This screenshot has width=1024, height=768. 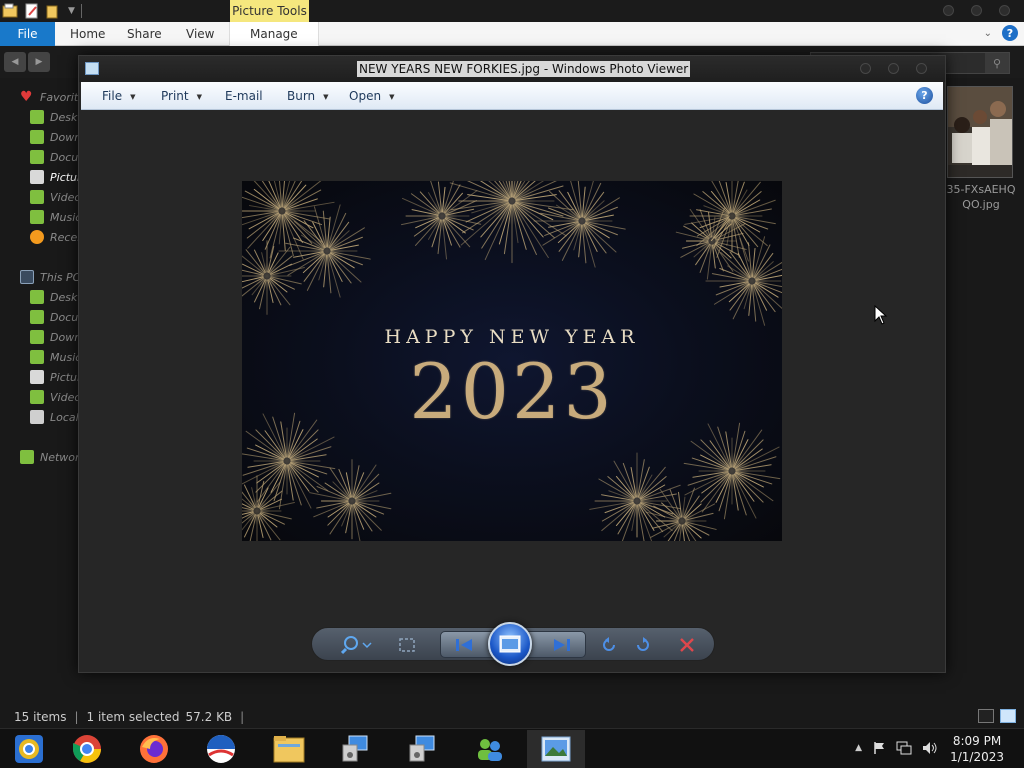 What do you see at coordinates (40, 457) in the screenshot?
I see `nav-network: Network` at bounding box center [40, 457].